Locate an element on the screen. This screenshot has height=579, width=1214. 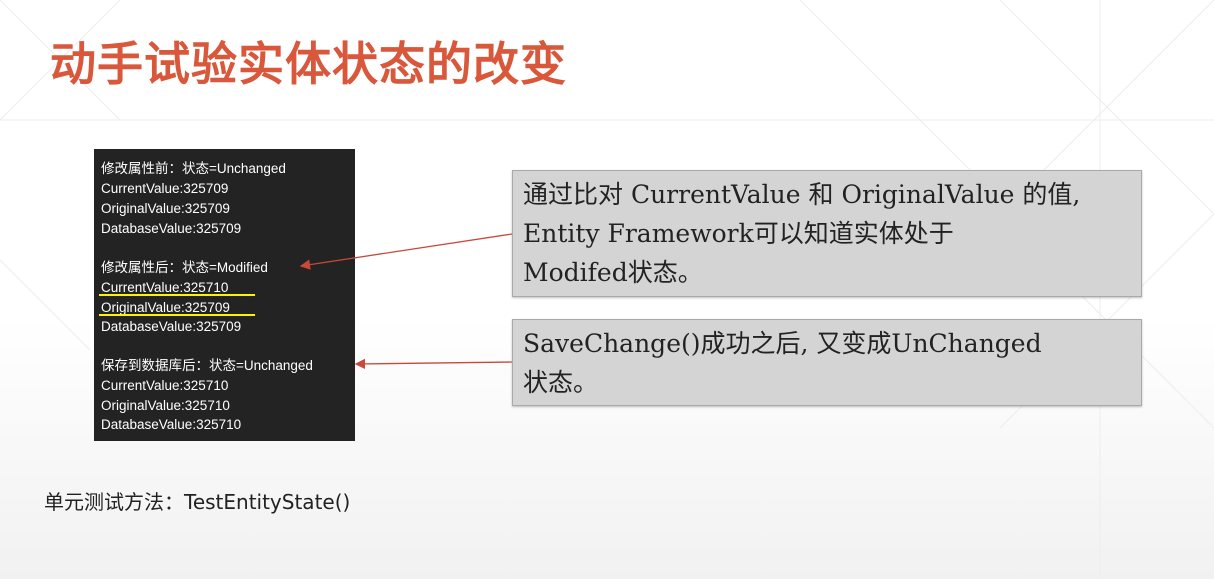
callout-text: Entity Framework可以知道实体处于 is located at coordinates (738, 233).